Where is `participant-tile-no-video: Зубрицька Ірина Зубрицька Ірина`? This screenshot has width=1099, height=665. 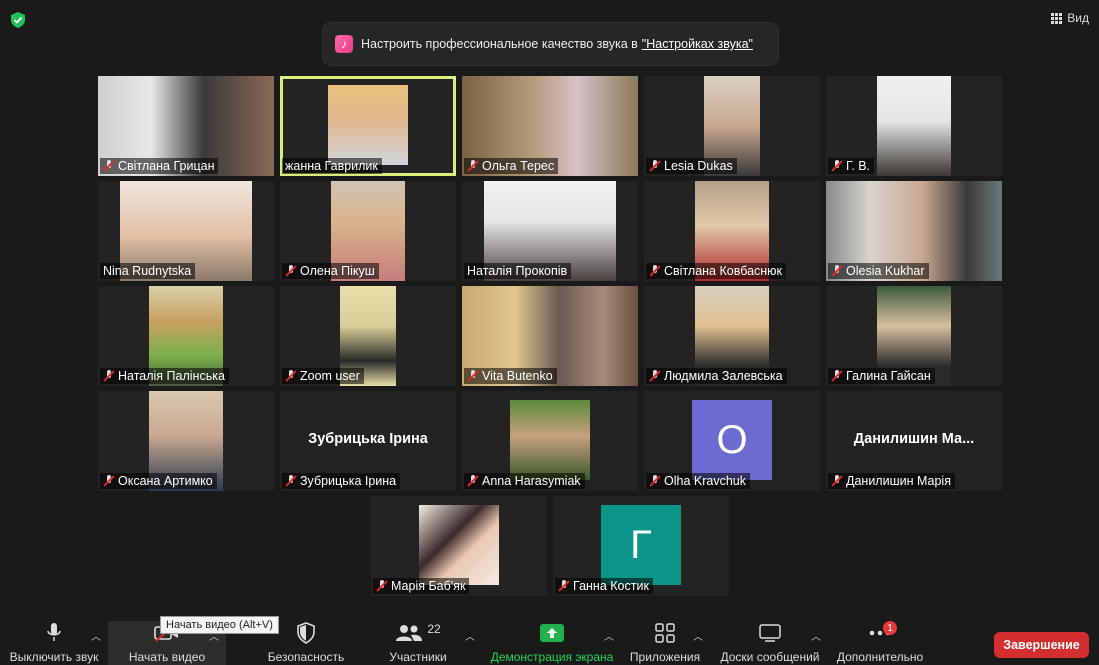
participant-tile-no-video: Зубрицька Ірина Зубрицька Ірина is located at coordinates (368, 441).